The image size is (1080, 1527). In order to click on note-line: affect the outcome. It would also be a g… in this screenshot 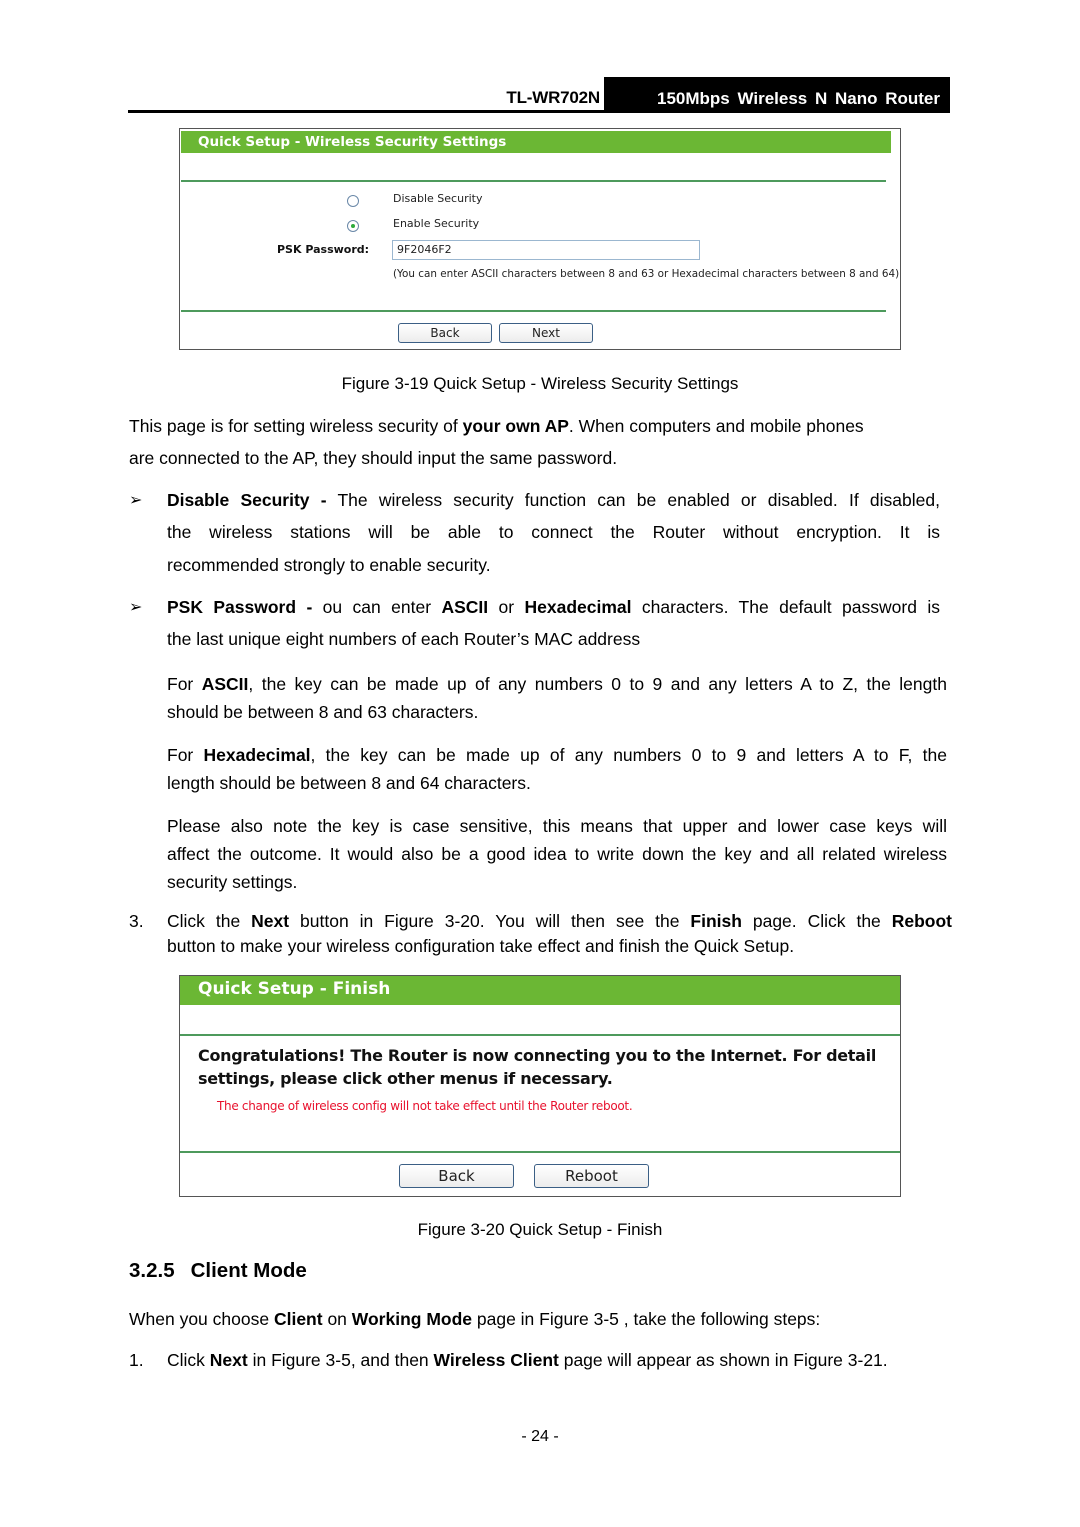, I will do `click(557, 854)`.